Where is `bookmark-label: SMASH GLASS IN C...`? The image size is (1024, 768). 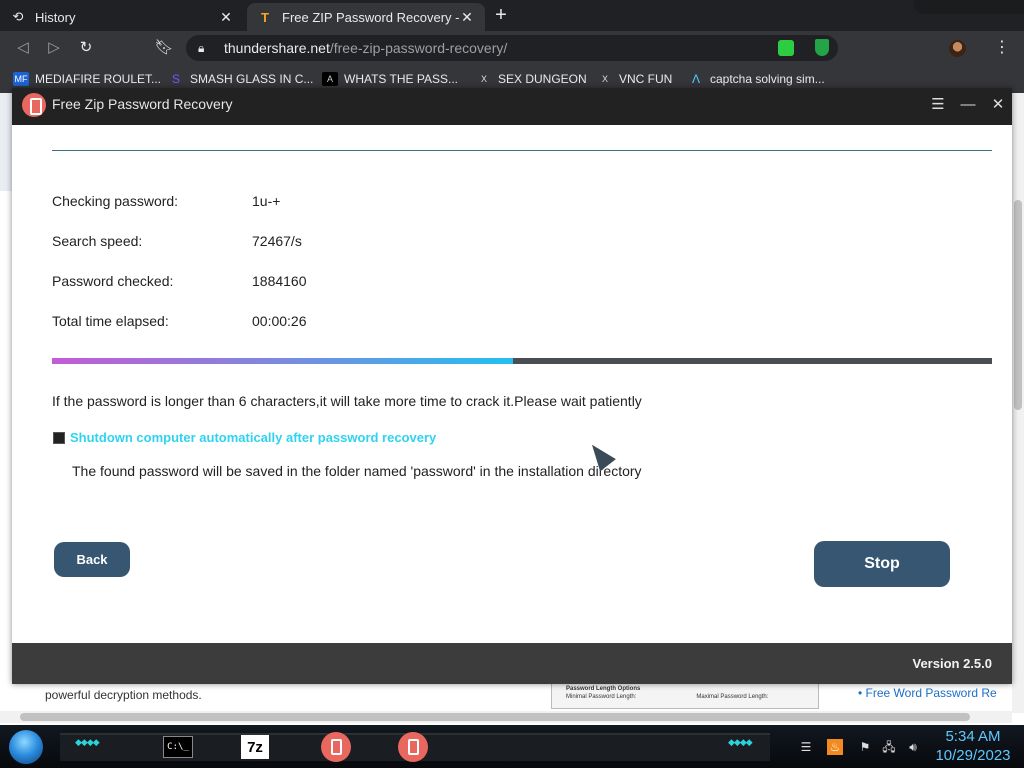 bookmark-label: SMASH GLASS IN C... is located at coordinates (252, 79).